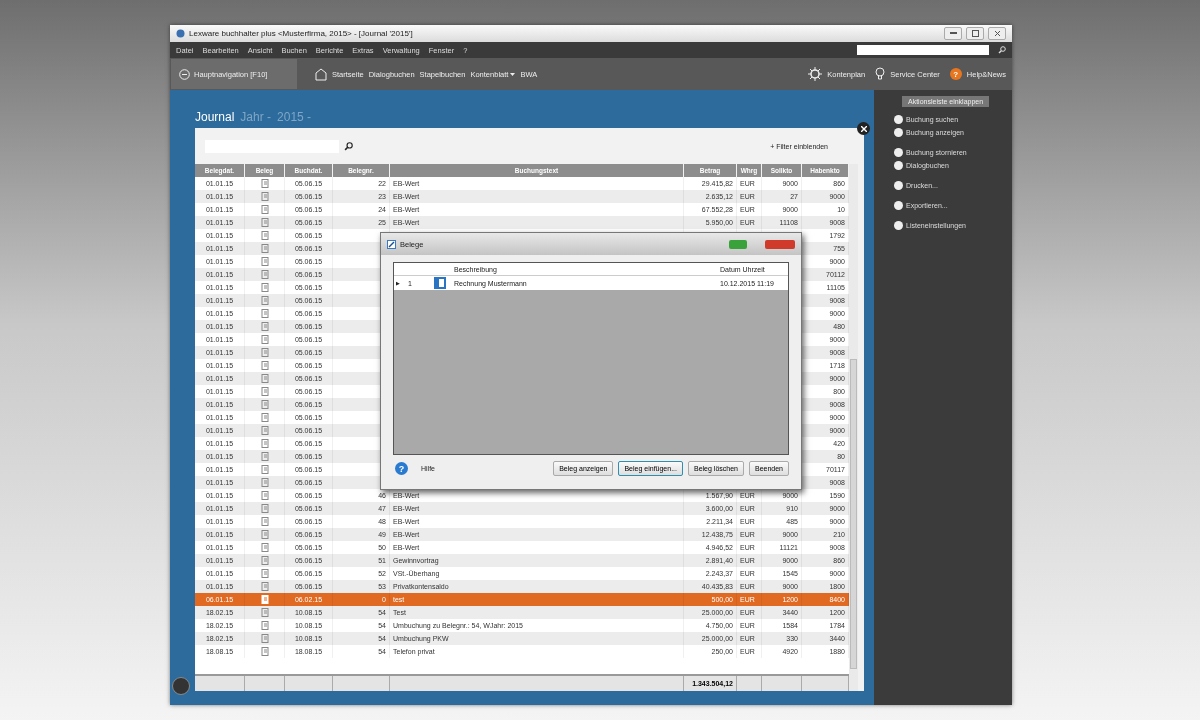 The height and width of the screenshot is (720, 1200). What do you see at coordinates (880, 74) in the screenshot?
I see `lightbulb-icon` at bounding box center [880, 74].